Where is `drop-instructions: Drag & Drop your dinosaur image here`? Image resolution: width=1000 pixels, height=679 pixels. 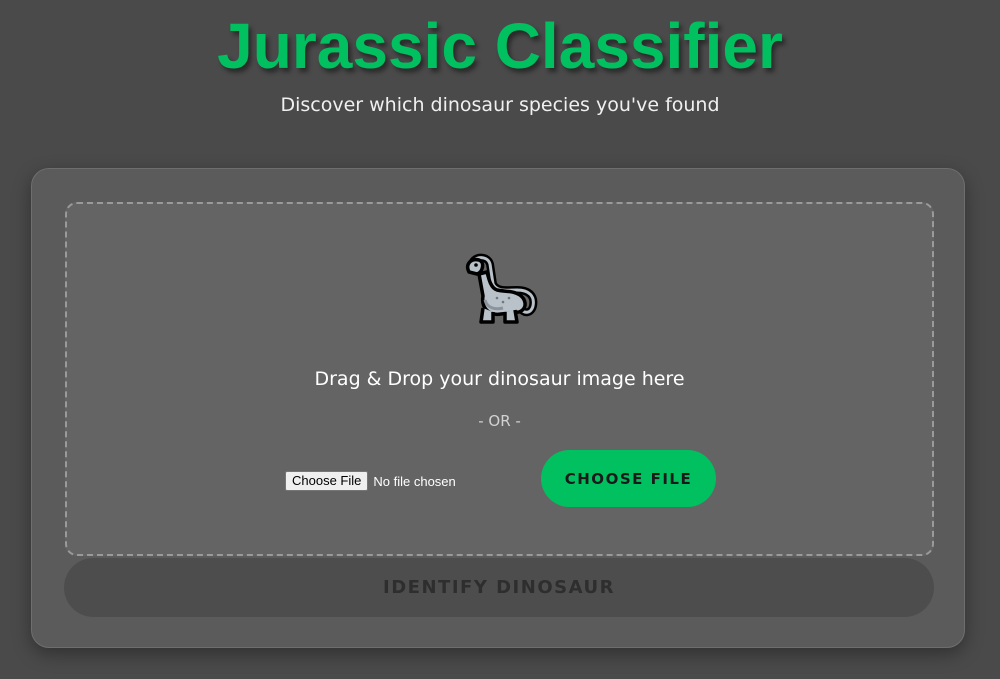
drop-instructions: Drag & Drop your dinosaur image here is located at coordinates (499, 379).